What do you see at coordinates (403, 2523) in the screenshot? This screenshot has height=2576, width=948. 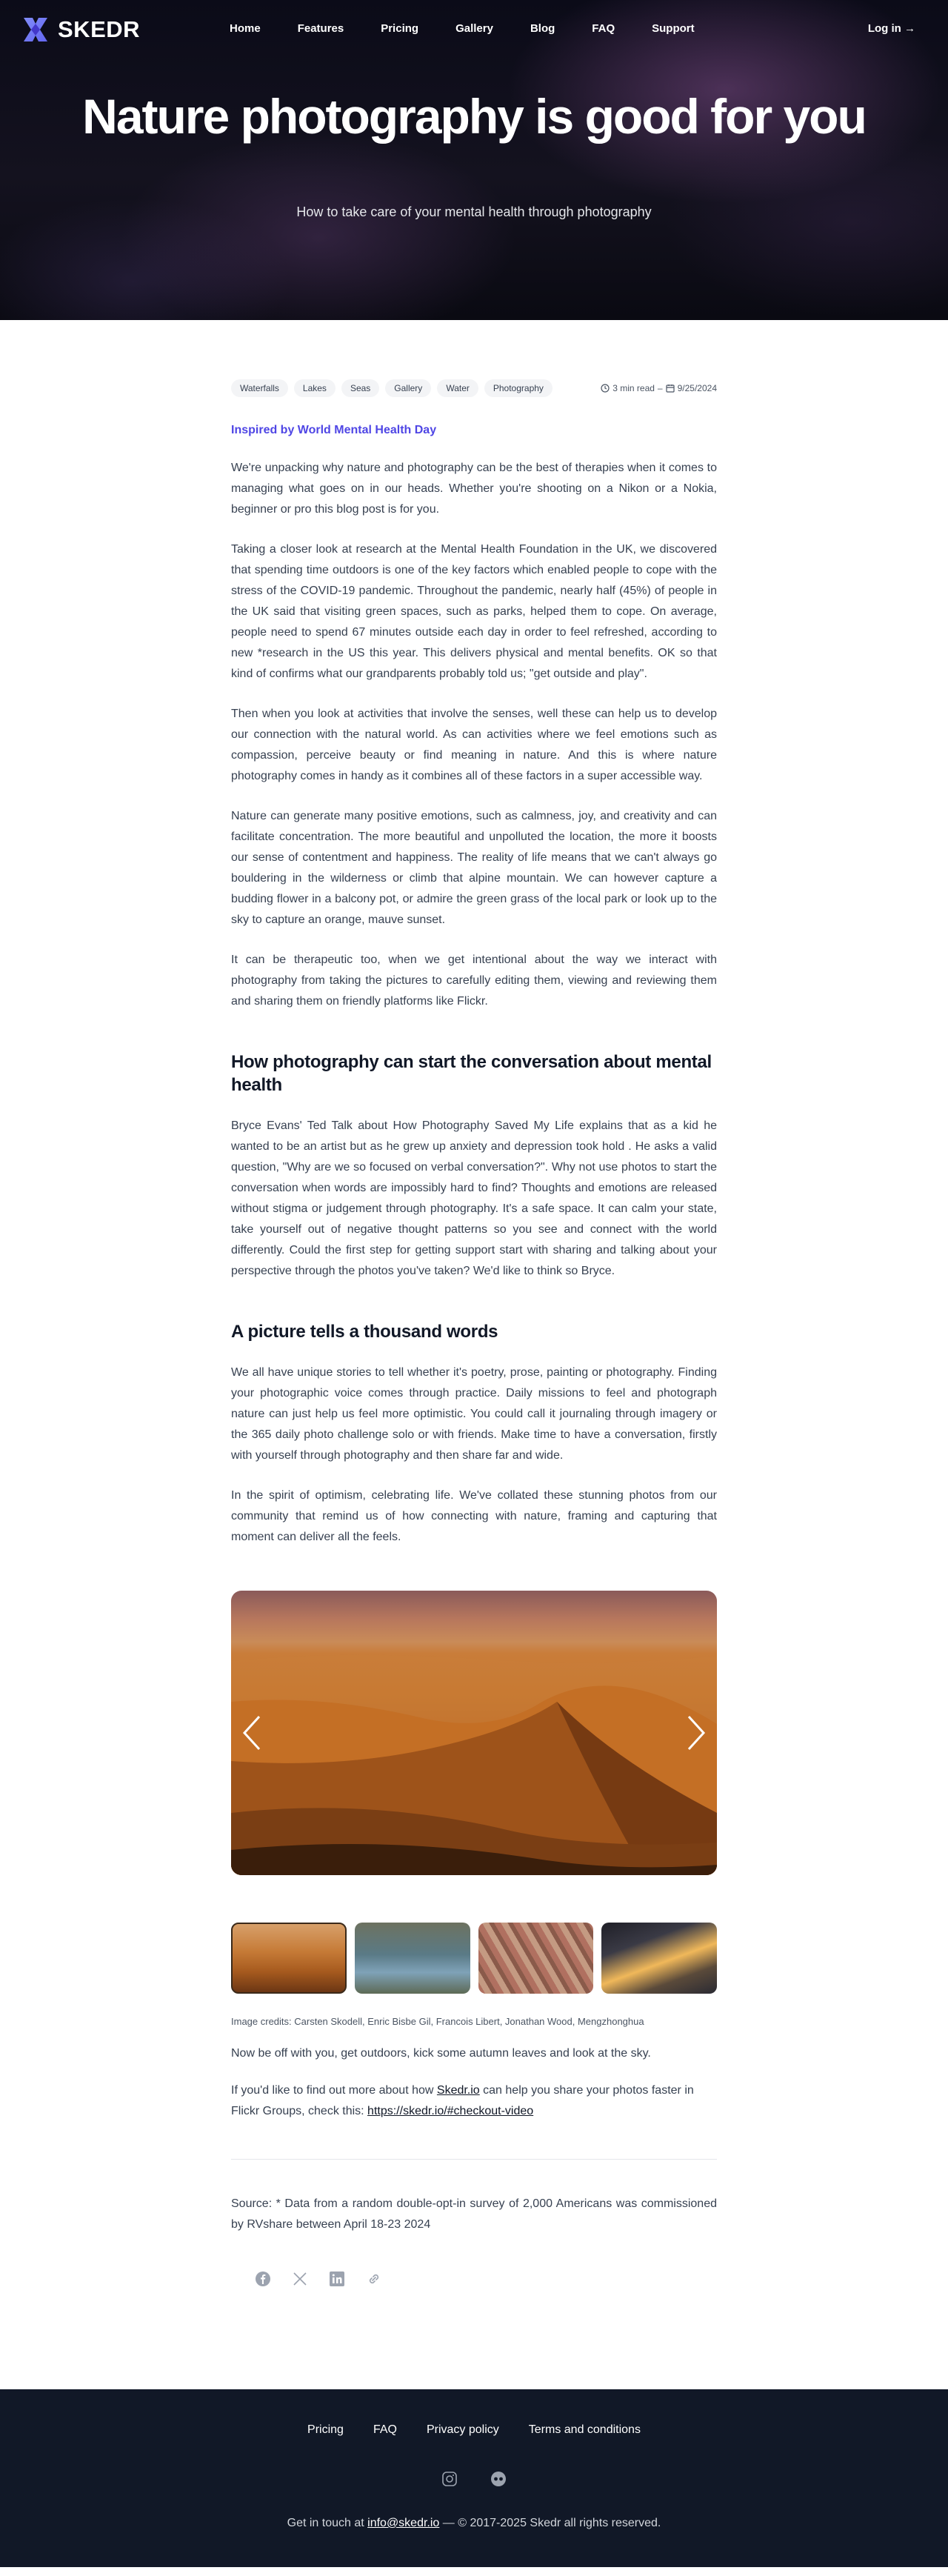 I see `contact-email-link: info@skedr.io` at bounding box center [403, 2523].